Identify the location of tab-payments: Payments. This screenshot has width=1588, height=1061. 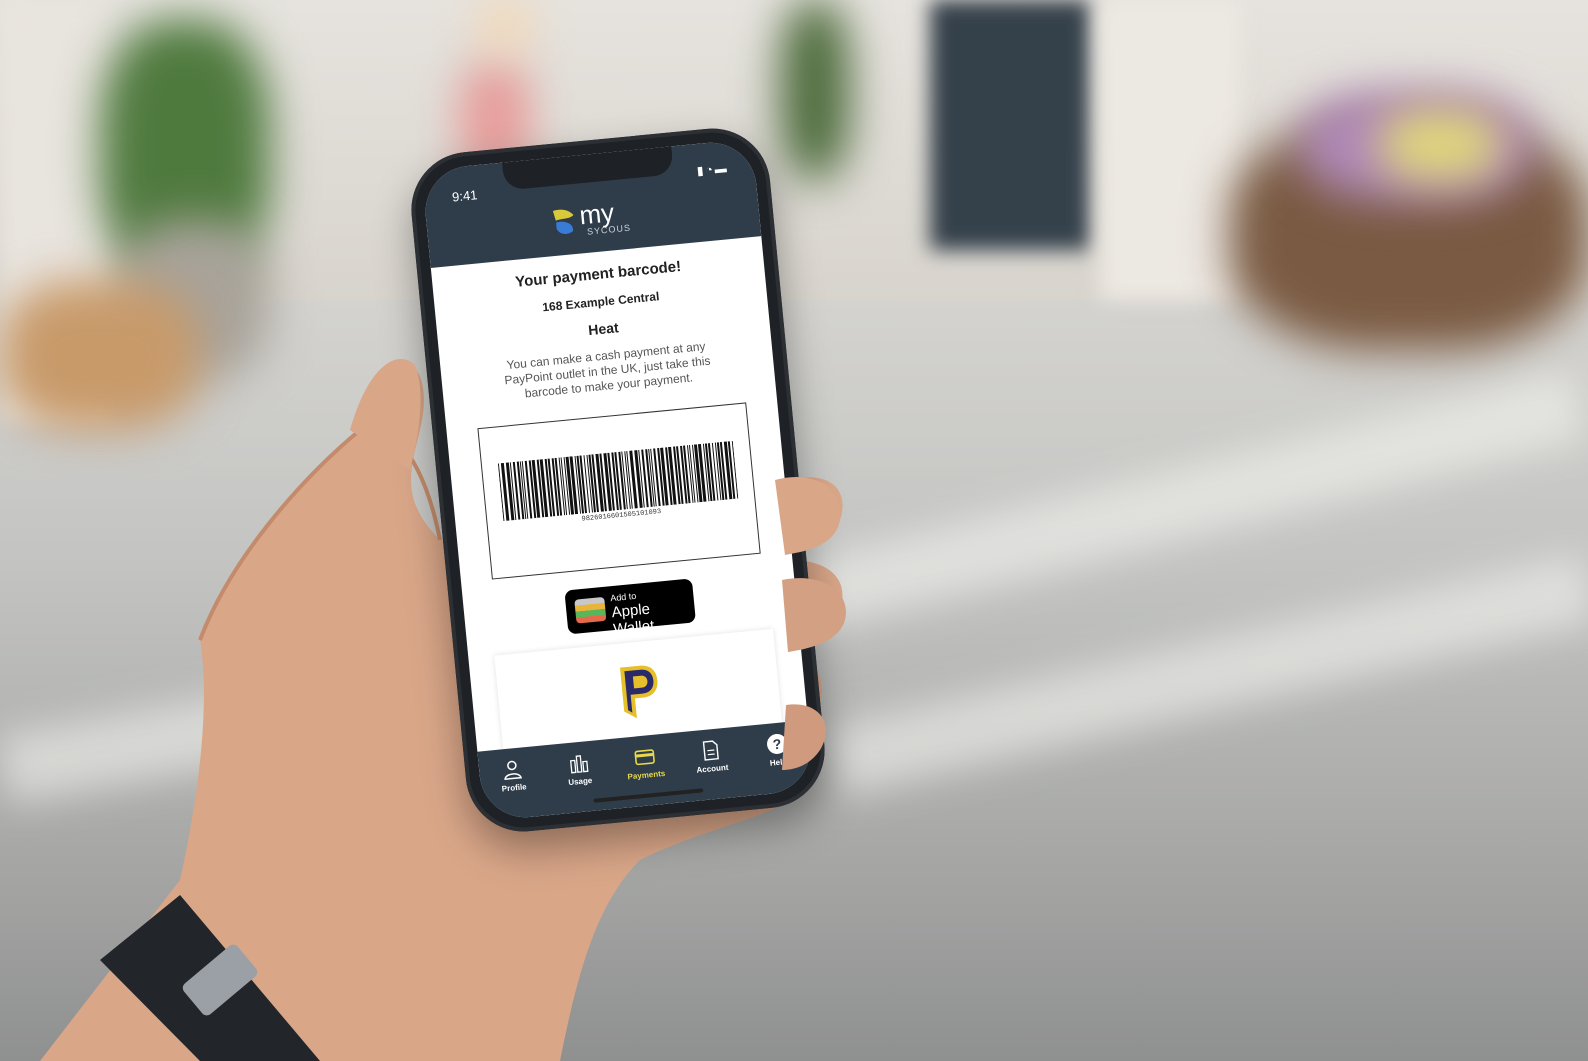
(645, 763).